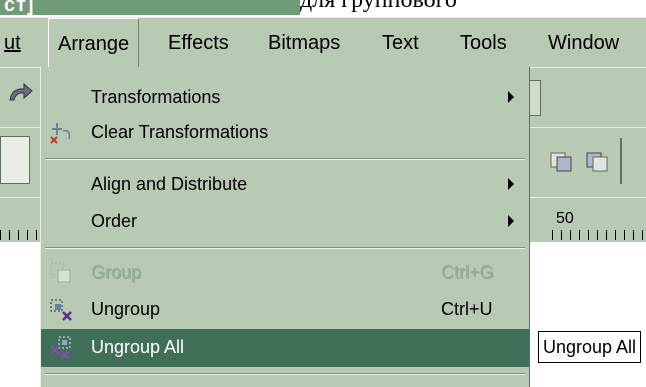  I want to click on tooltip: Ungroup All, so click(590, 347).